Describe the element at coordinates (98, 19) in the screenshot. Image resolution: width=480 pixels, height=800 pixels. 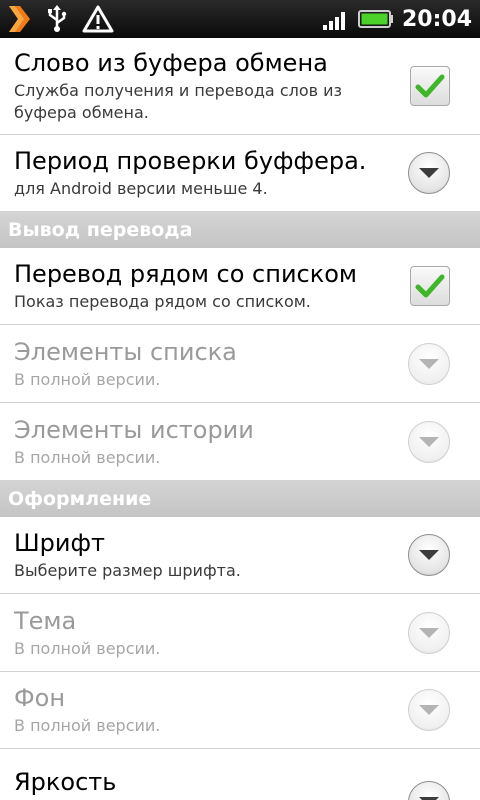
I see `warning-icon` at that location.